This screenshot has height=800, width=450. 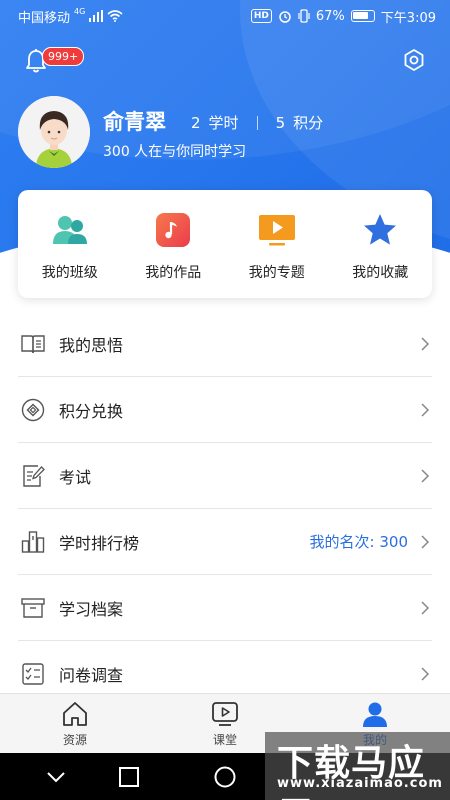 What do you see at coordinates (91, 345) in the screenshot?
I see `menu-item-label: 我的思悟` at bounding box center [91, 345].